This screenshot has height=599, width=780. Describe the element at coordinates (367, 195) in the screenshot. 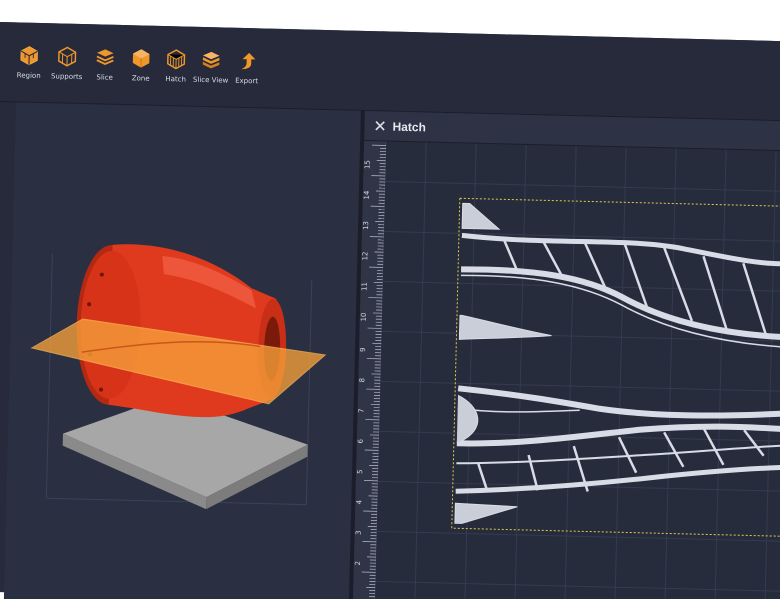

I see `ruler-label: 14` at that location.